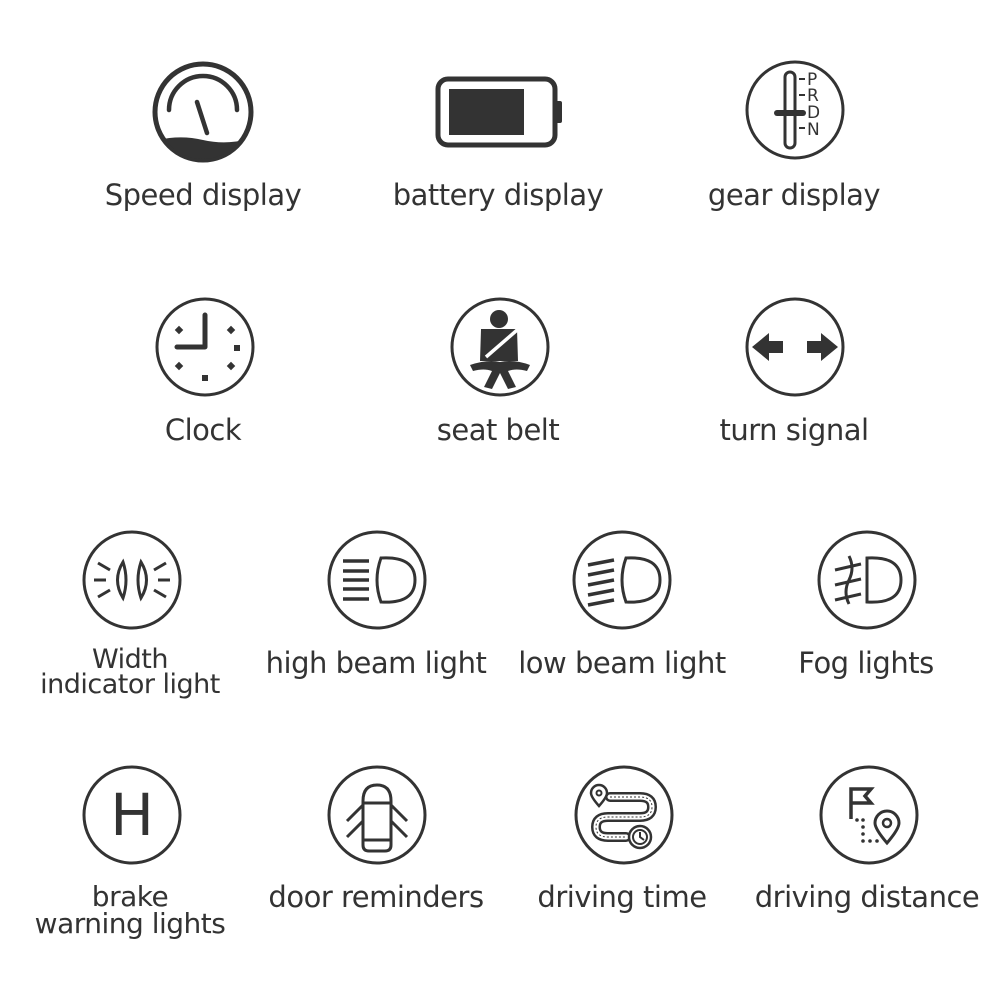  I want to click on gear-shift-icon: P R D N, so click(795, 110).